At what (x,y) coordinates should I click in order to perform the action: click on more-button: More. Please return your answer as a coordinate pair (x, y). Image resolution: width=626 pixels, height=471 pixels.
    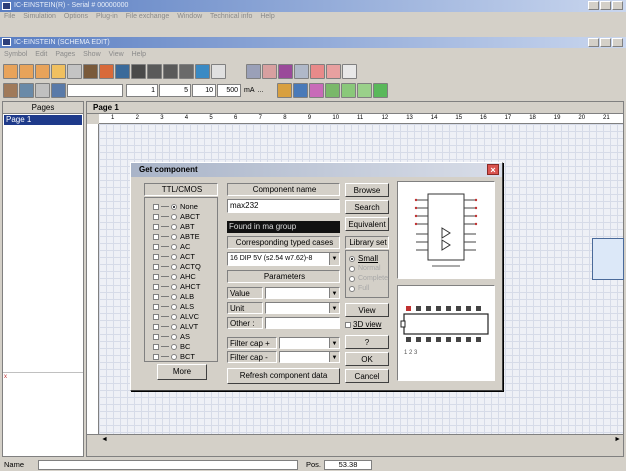
    Looking at the image, I should click on (182, 372).